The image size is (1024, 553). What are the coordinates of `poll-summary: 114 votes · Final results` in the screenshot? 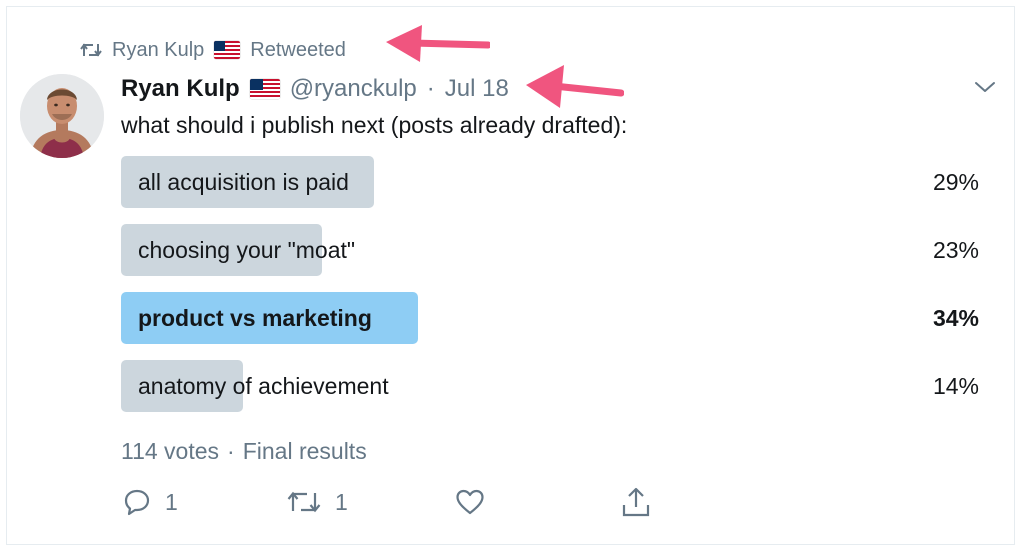 It's located at (244, 451).